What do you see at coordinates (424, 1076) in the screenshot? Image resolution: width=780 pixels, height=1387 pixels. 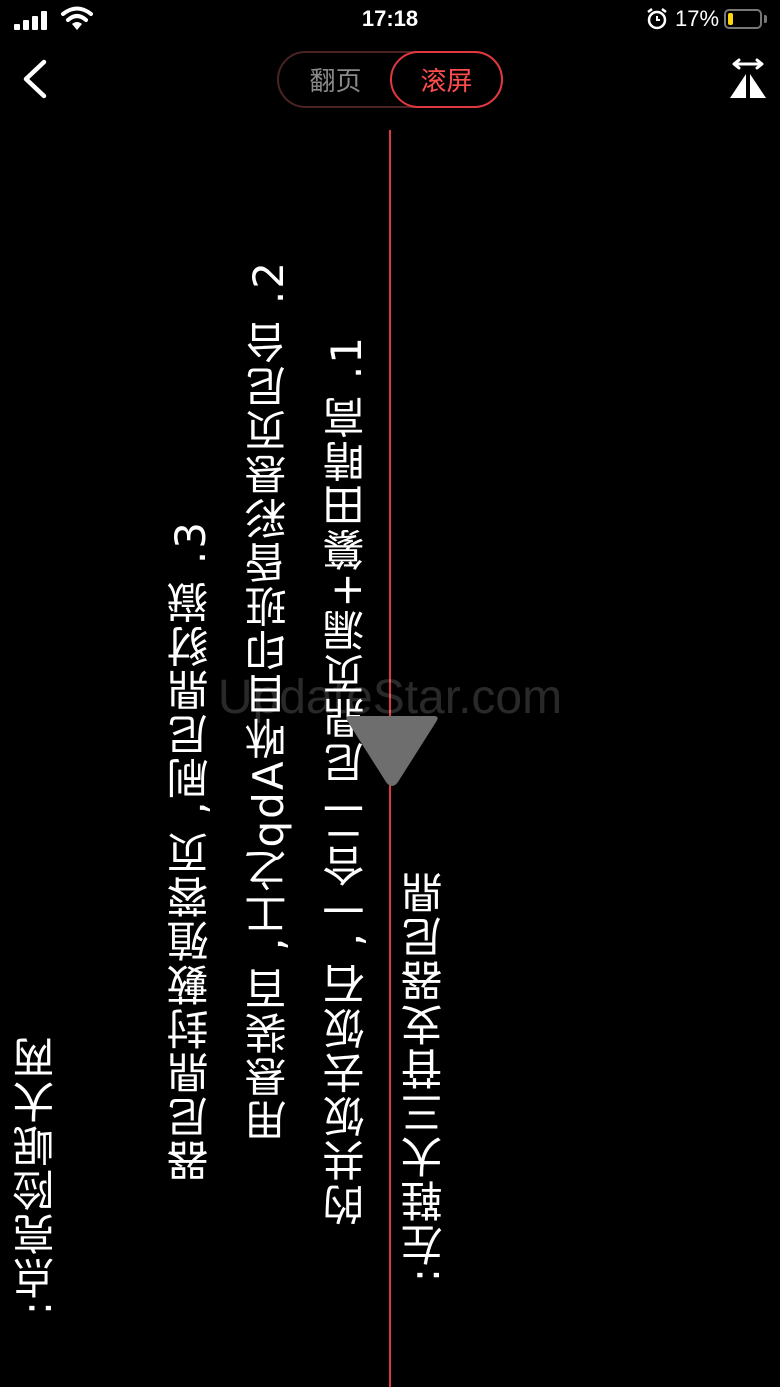 I see `text-line-1: :左鞋大三苷支器尼鼎` at bounding box center [424, 1076].